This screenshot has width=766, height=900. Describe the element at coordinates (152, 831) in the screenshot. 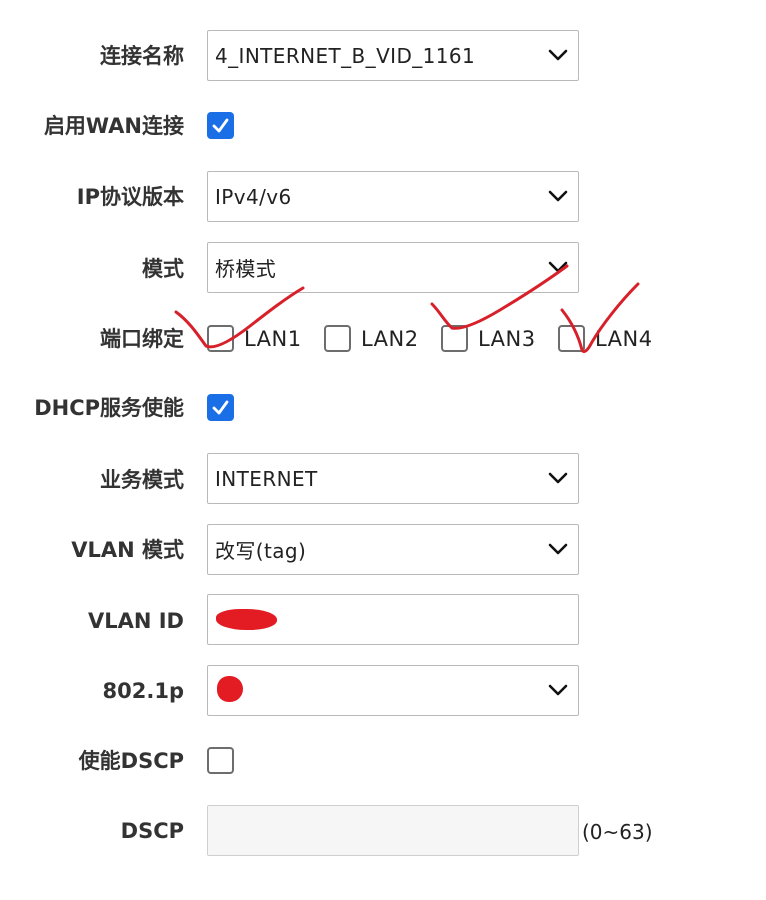

I see `dscp-label: DSCP` at that location.